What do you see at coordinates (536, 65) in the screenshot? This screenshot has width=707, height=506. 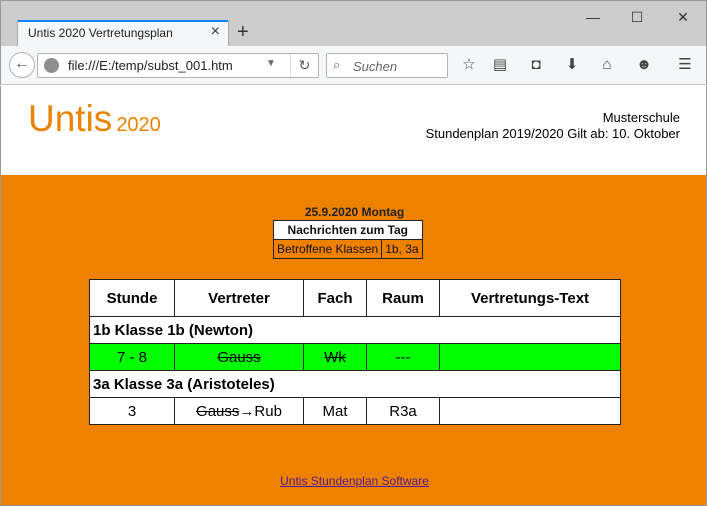 I see `pocket-icon: ◘` at bounding box center [536, 65].